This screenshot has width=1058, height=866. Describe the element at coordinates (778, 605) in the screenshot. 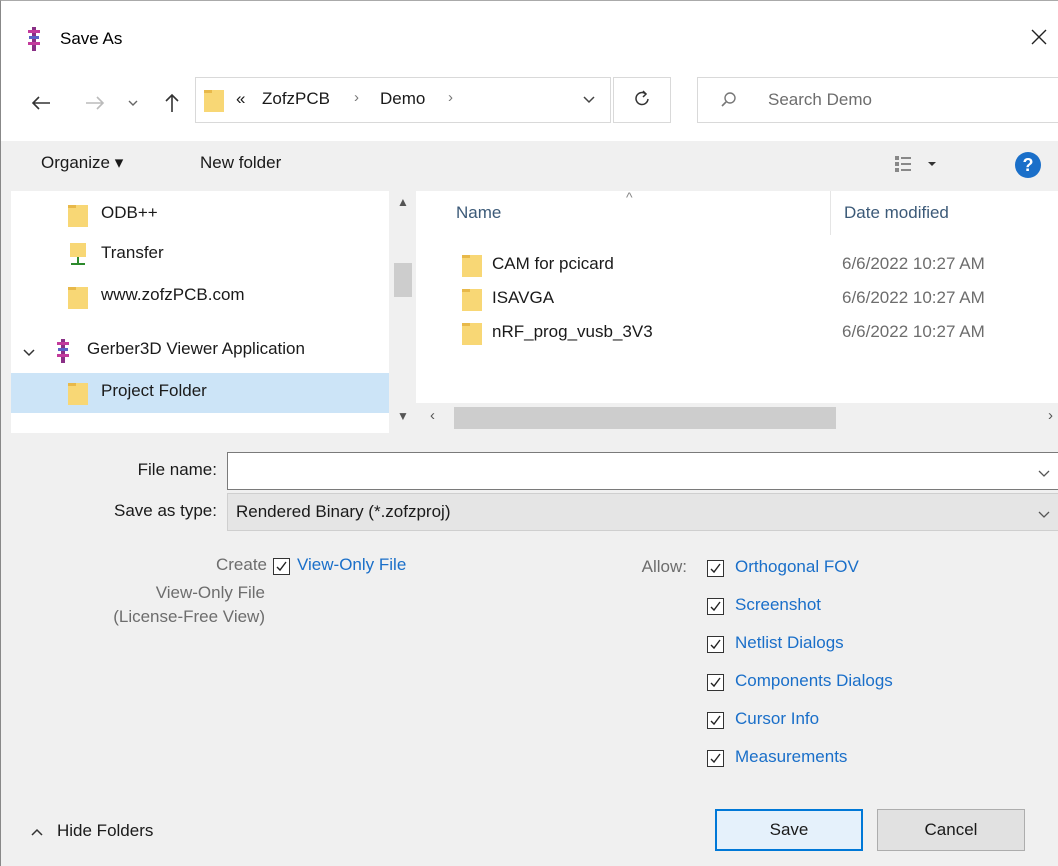

I see `screenshot-label: Screenshot` at that location.